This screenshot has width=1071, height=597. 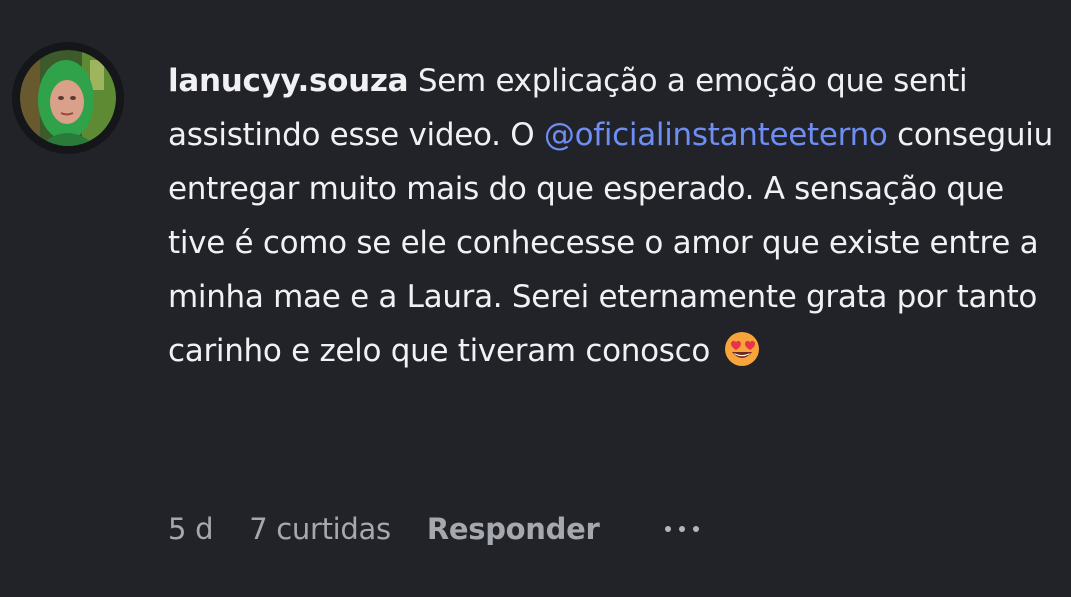 I want to click on comment-mention-link: @oficialinstanteeterno, so click(x=716, y=135).